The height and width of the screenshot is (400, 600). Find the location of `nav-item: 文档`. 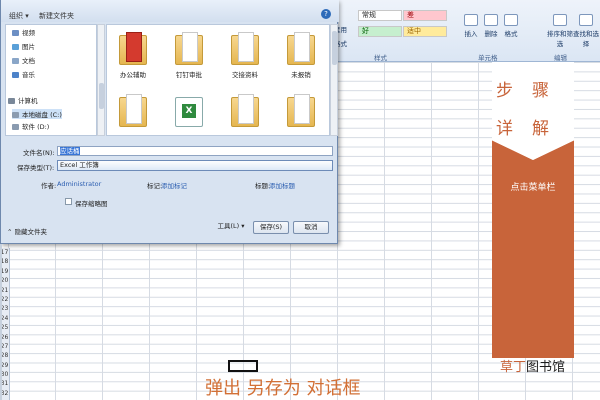

nav-item: 文档 is located at coordinates (23, 60).